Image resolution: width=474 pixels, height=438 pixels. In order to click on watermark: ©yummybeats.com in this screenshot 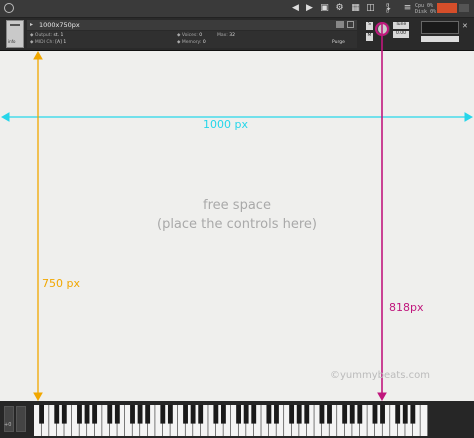, I will do `click(380, 375)`.